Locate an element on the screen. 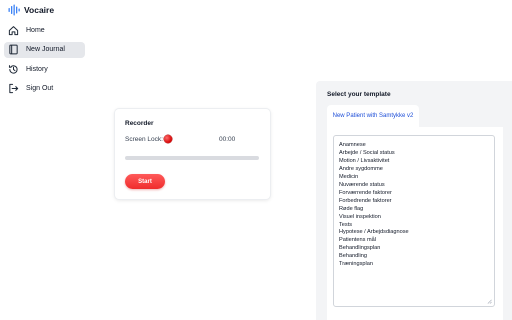  screen-lock-status-indicator is located at coordinates (168, 139).